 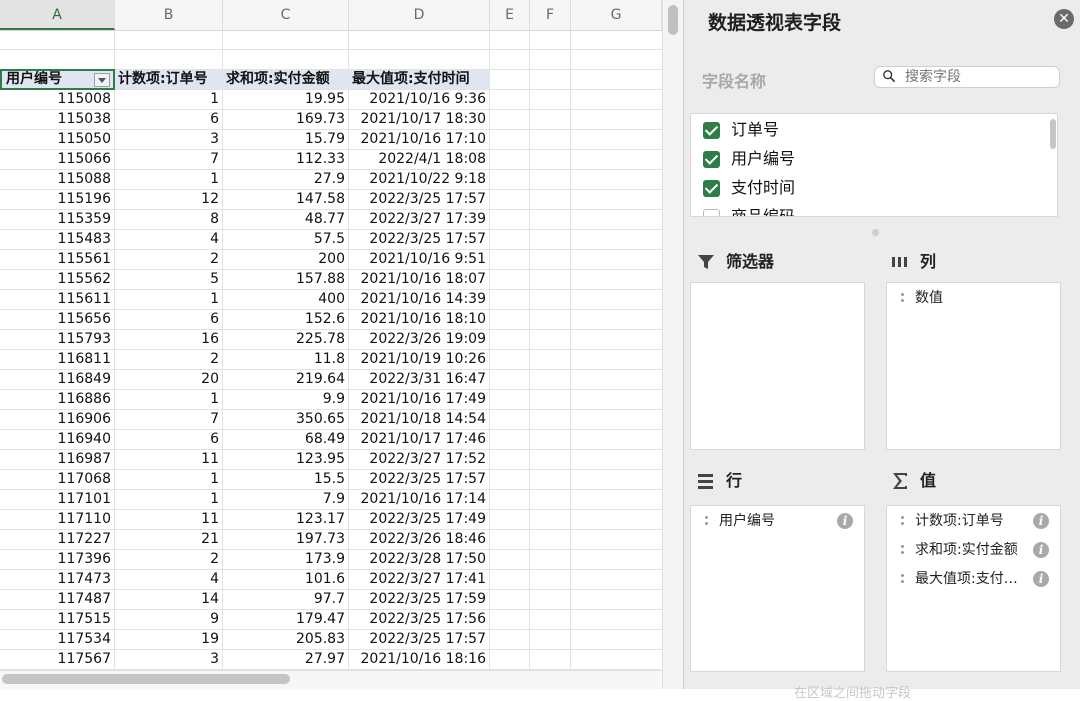 What do you see at coordinates (331, 260) in the screenshot?
I see `table-row: 115561 2 200 2021/10/16 9:51` at bounding box center [331, 260].